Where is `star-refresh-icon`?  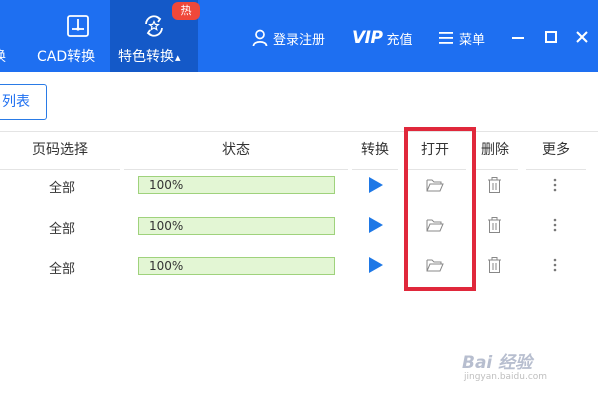
star-refresh-icon is located at coordinates (154, 26).